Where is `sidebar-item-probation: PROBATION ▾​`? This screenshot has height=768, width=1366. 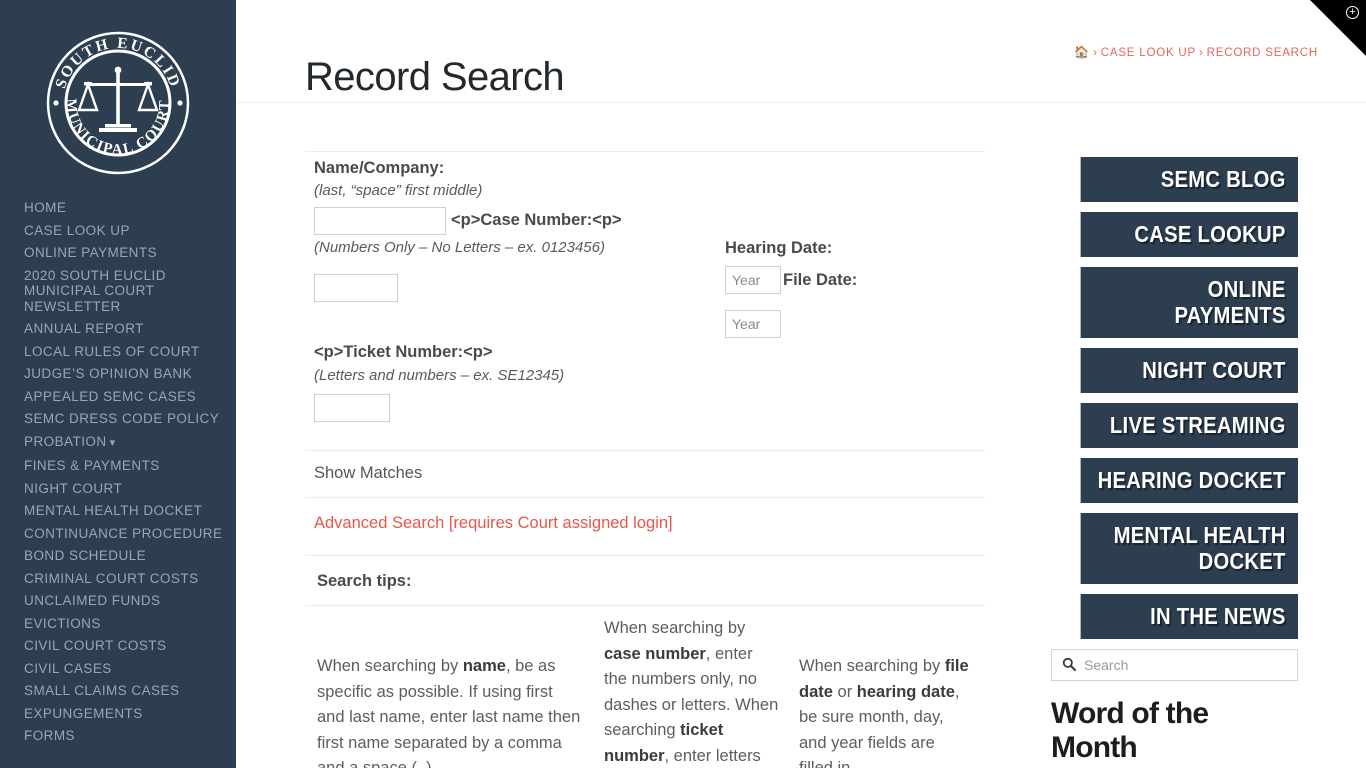
sidebar-item-probation: PROBATION ▾​ is located at coordinates (124, 443).